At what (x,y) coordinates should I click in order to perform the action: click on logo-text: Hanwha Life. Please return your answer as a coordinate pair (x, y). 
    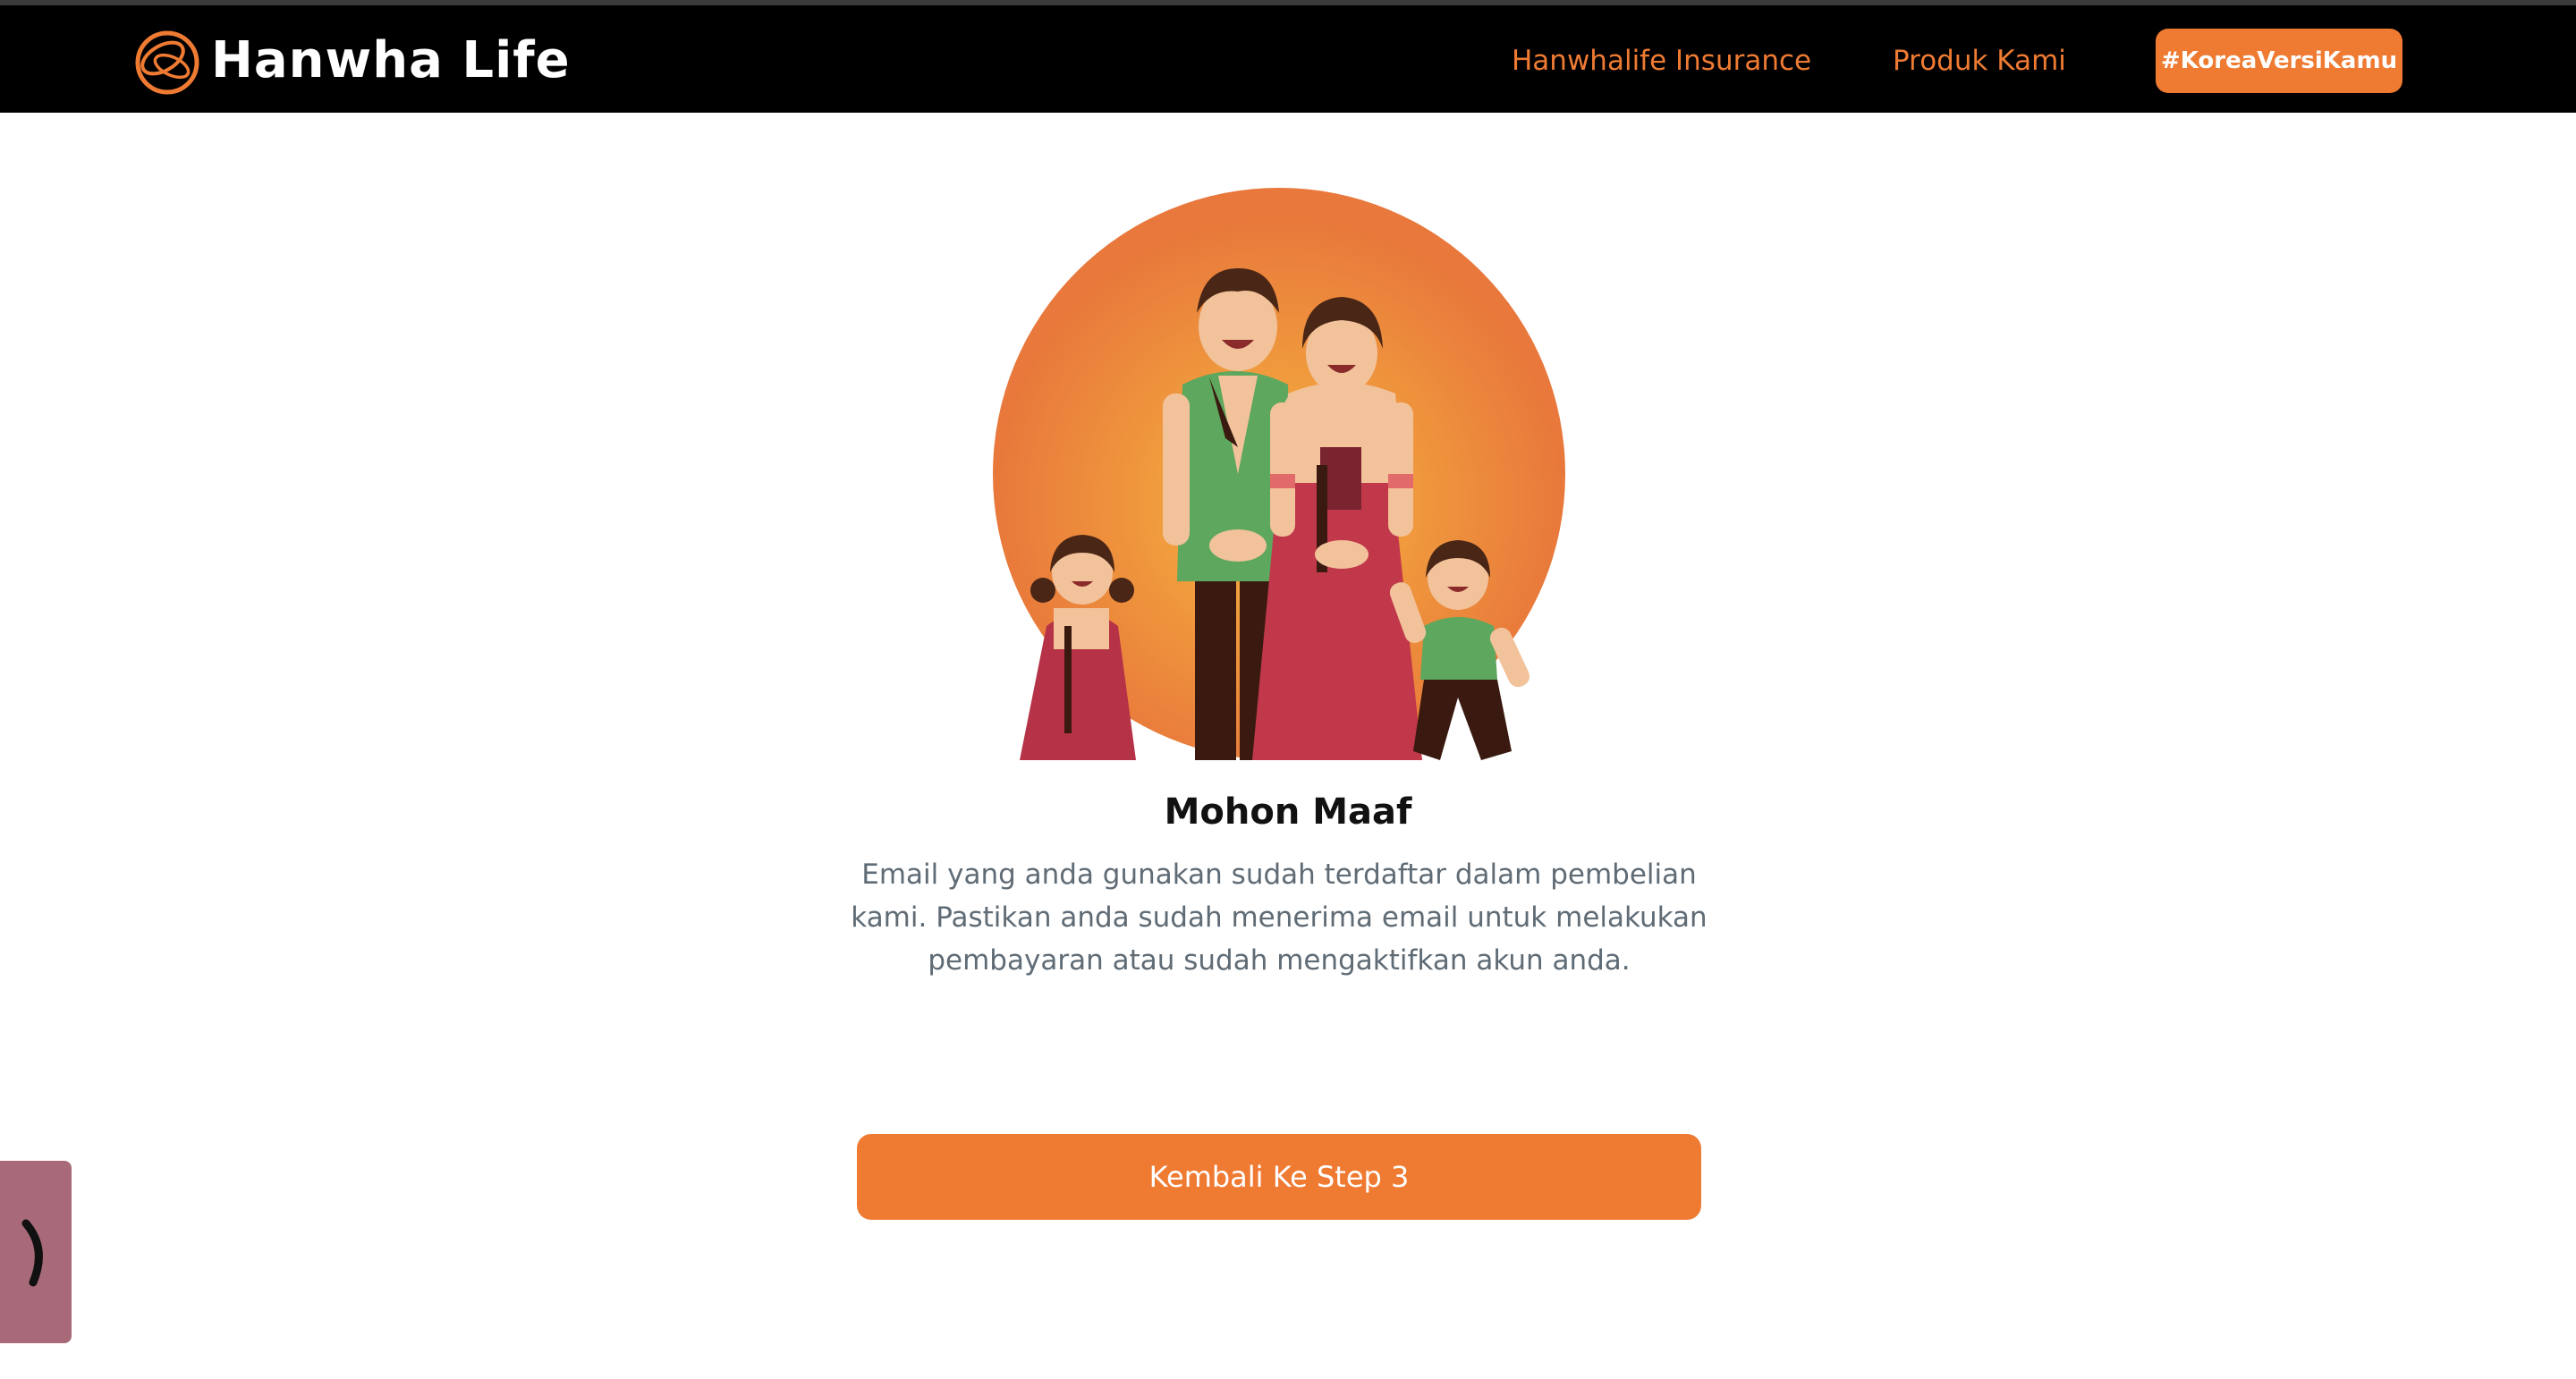
    Looking at the image, I should click on (391, 60).